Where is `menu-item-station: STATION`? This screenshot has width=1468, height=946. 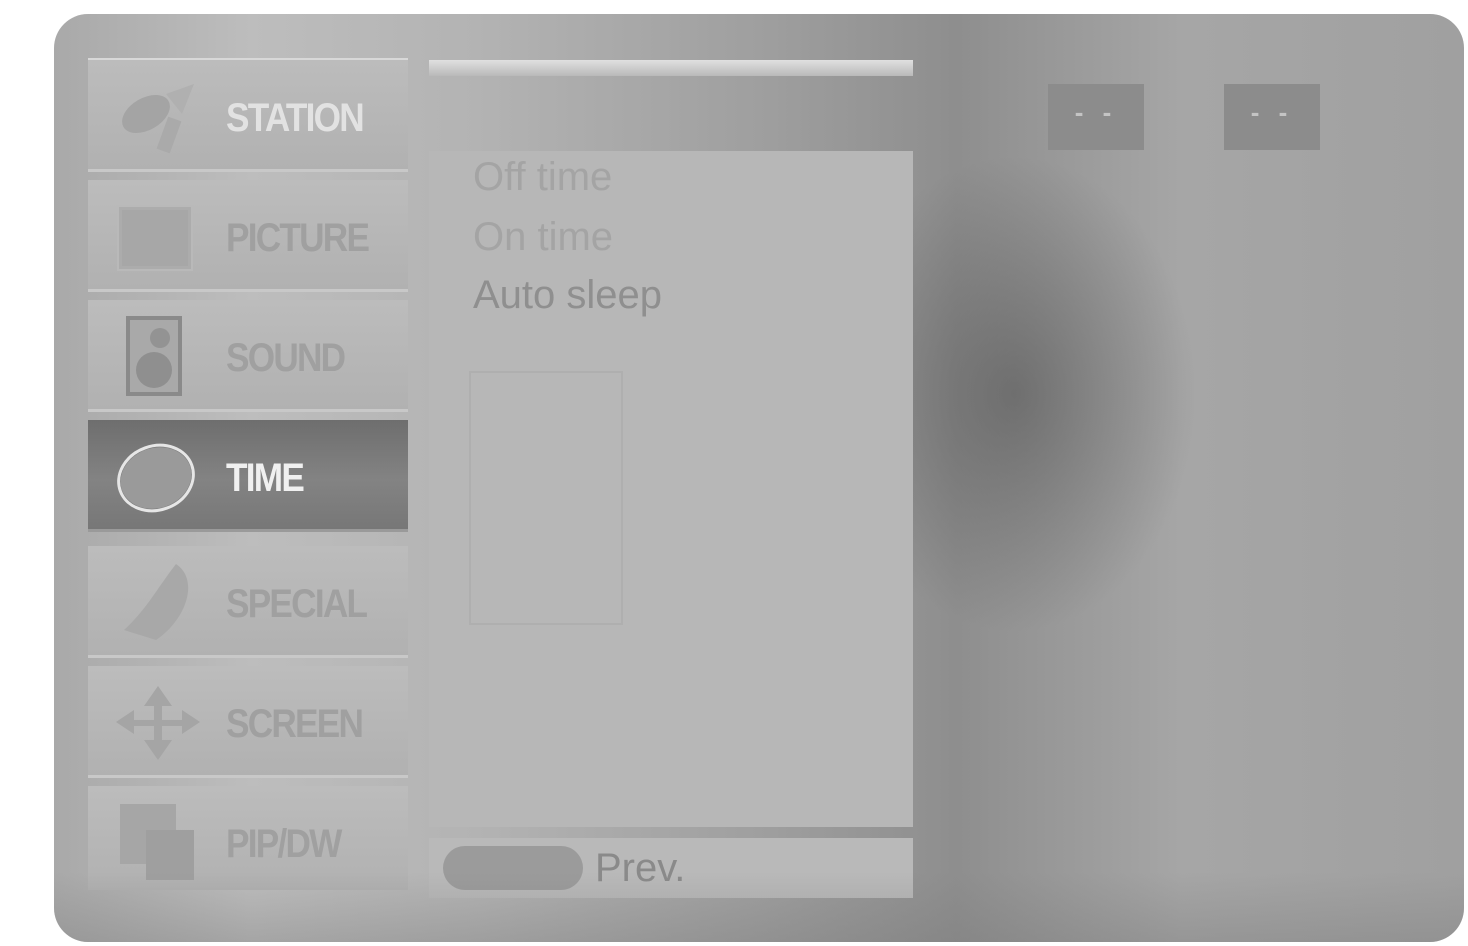 menu-item-station: STATION is located at coordinates (248, 116).